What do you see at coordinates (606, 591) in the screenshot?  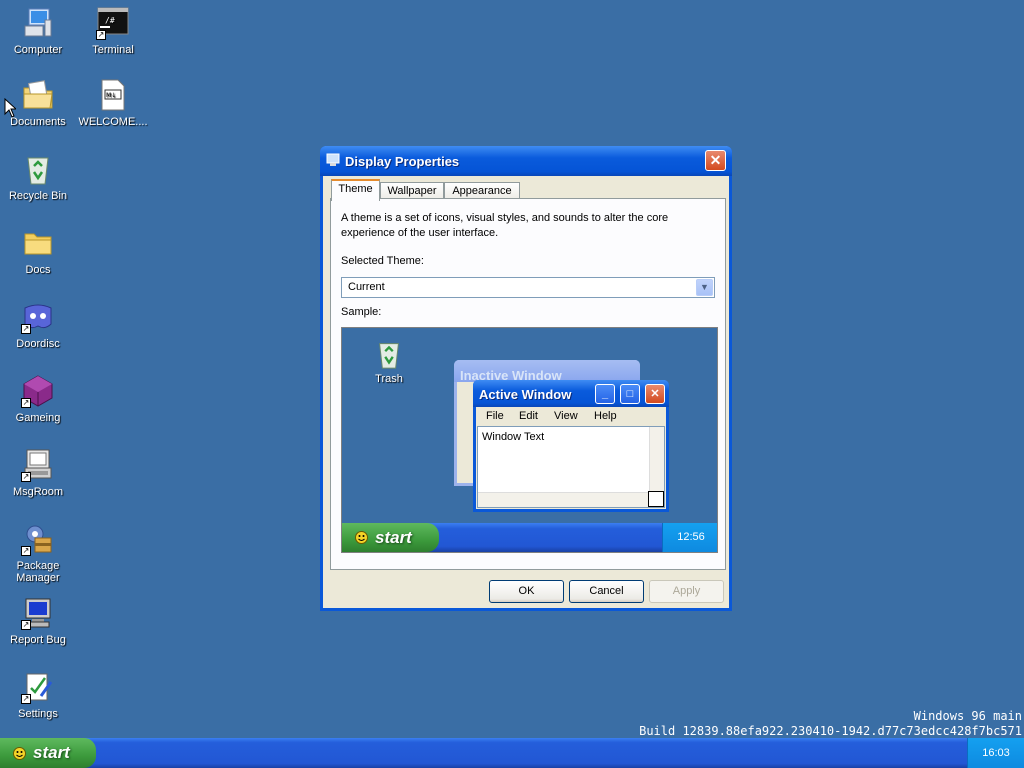 I see `cancel-button: Cancel` at bounding box center [606, 591].